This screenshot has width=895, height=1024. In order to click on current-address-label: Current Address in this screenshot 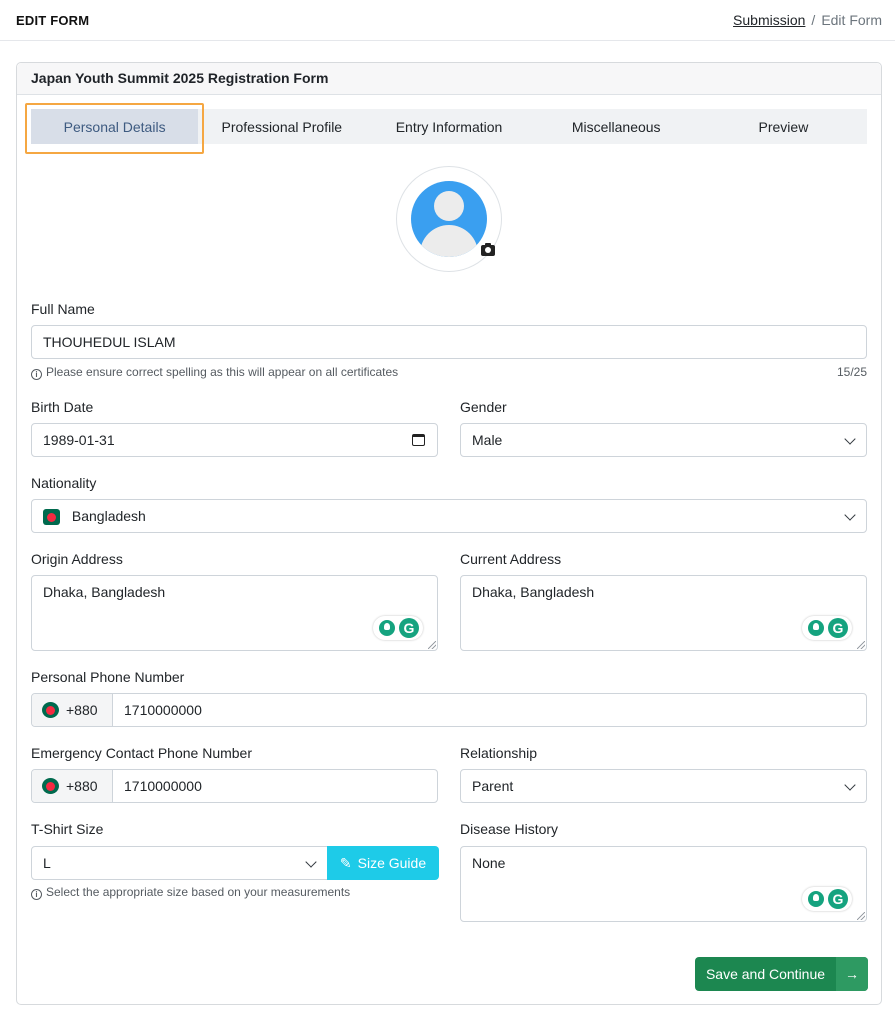, I will do `click(511, 559)`.